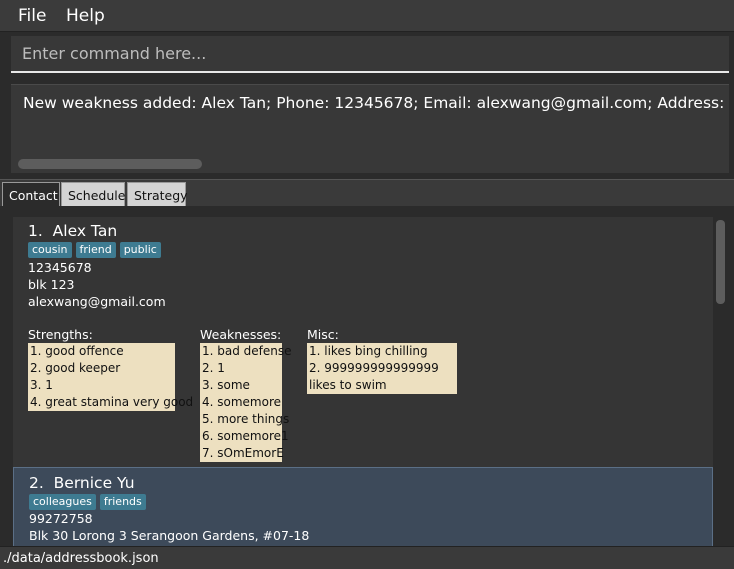  Describe the element at coordinates (247, 351) in the screenshot. I see `weakness-item: 1. bad defense` at that location.